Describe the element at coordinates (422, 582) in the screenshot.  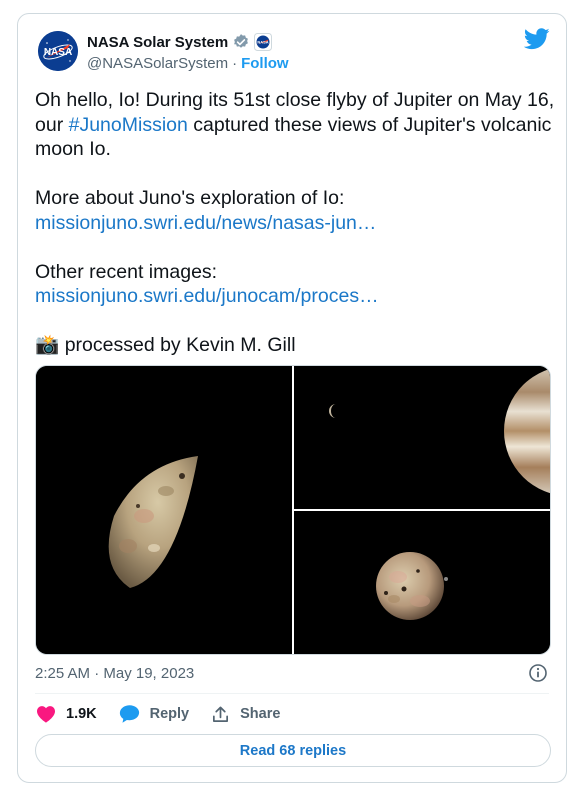
I see `io-image-small` at that location.